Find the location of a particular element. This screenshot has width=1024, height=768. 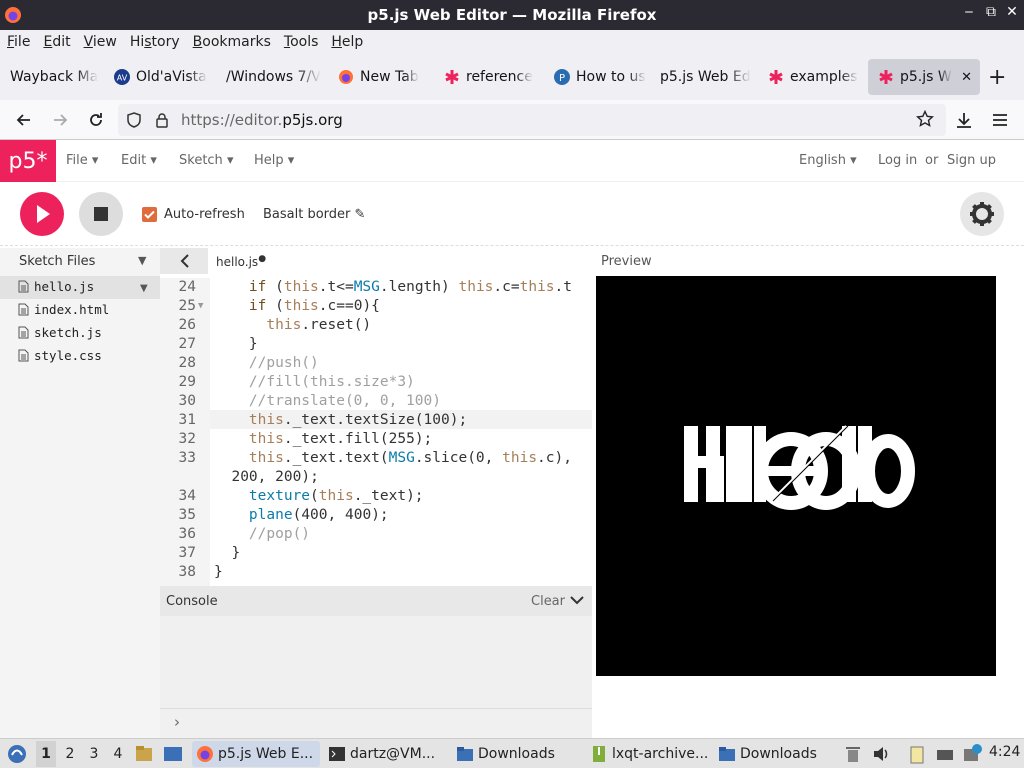

p5-menu-file: File ▾ is located at coordinates (82, 160).